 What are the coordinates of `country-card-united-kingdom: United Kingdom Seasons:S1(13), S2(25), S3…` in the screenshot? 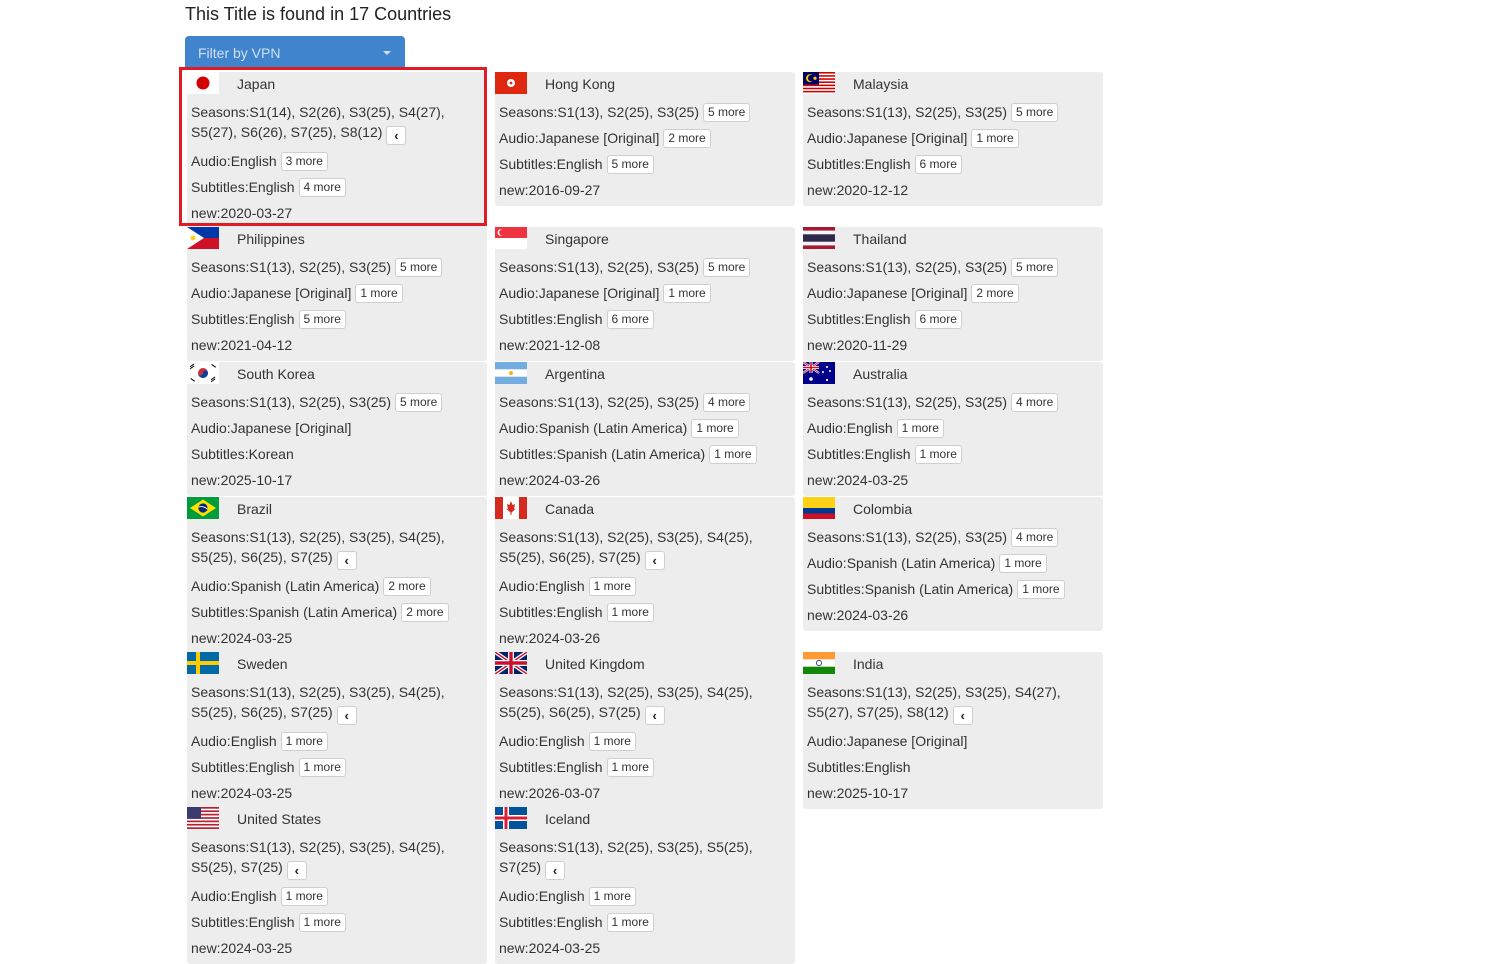 It's located at (645, 730).